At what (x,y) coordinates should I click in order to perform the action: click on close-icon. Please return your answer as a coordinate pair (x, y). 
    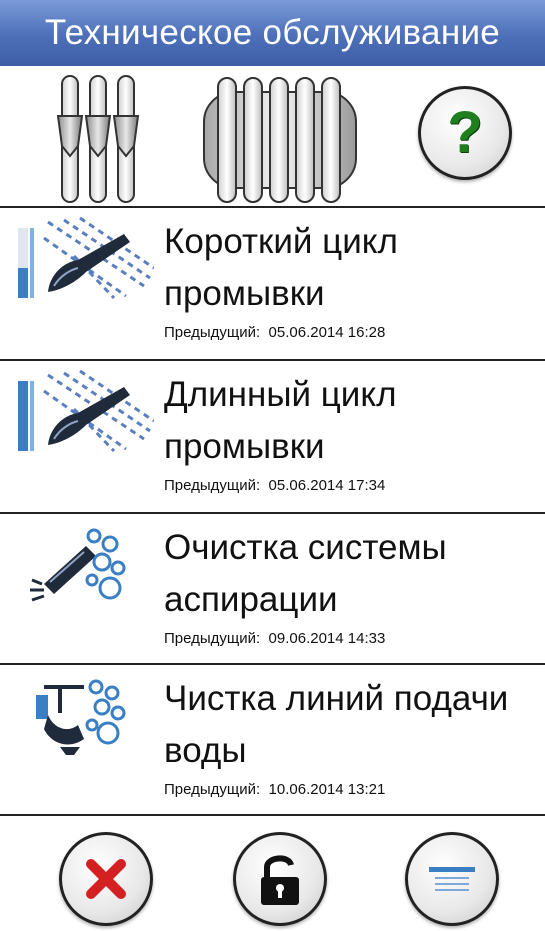
    Looking at the image, I should click on (106, 879).